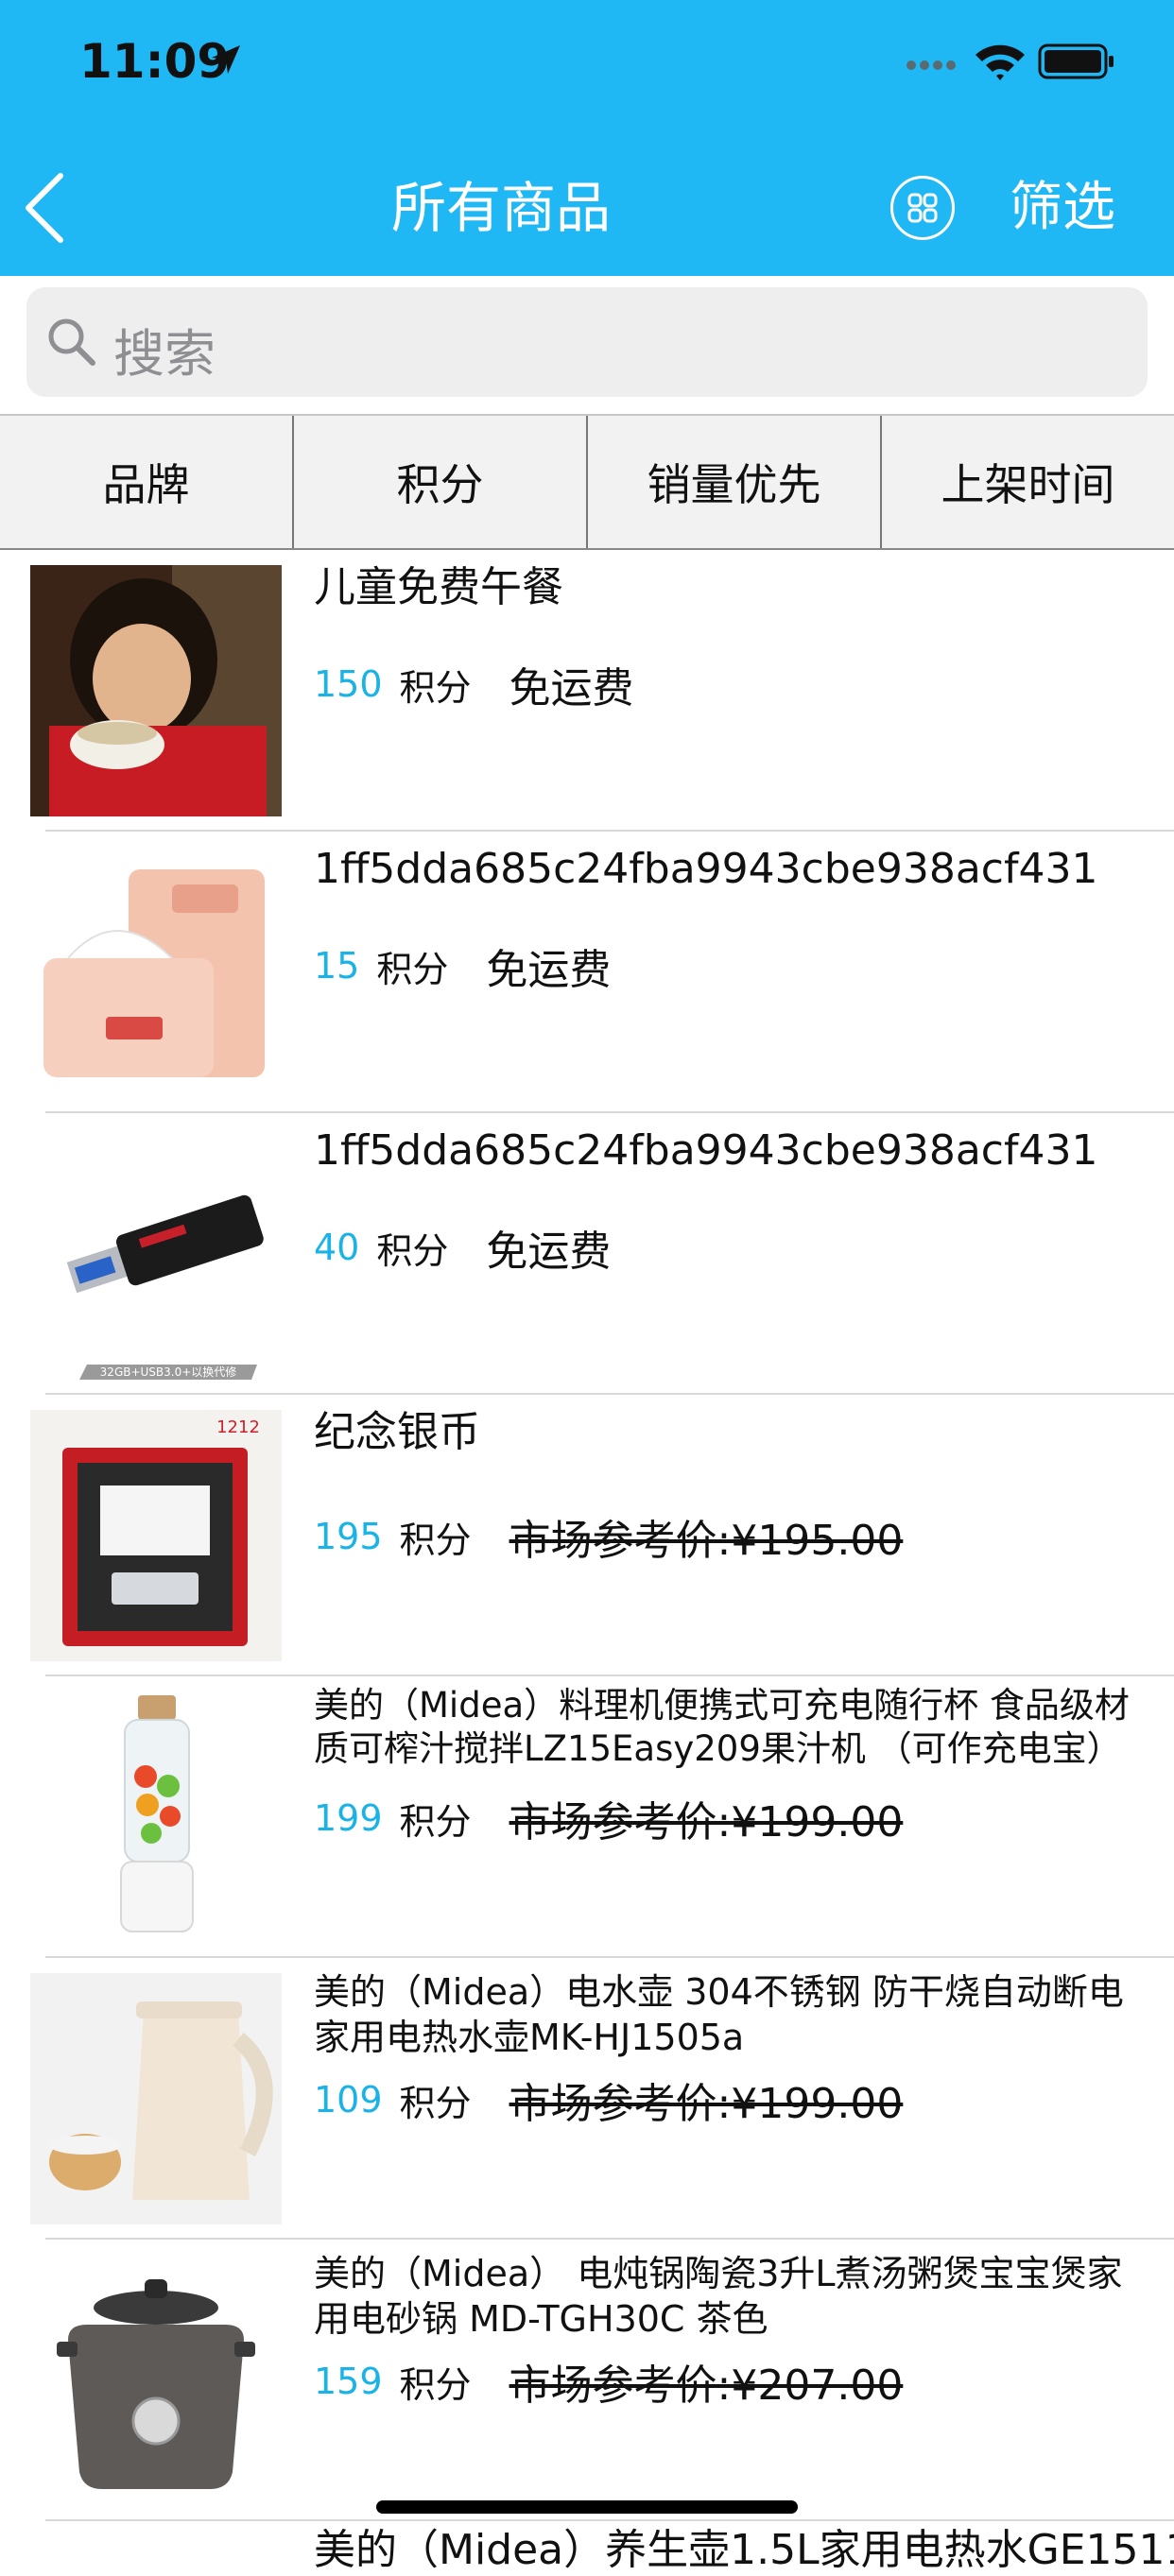  Describe the element at coordinates (931, 65) in the screenshot. I see `signal-icon` at that location.